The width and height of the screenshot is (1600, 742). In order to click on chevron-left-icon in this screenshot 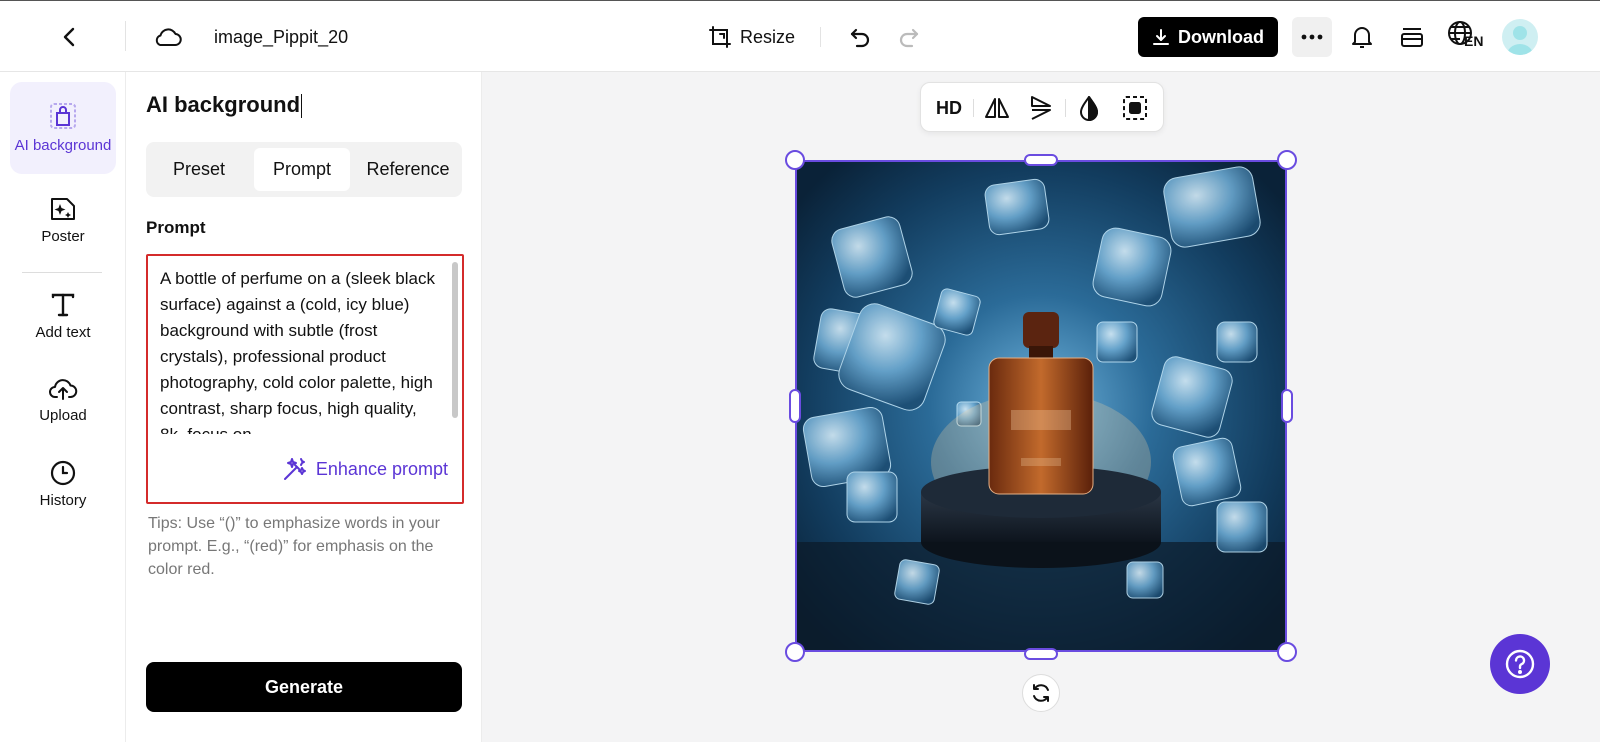, I will do `click(69, 37)`.